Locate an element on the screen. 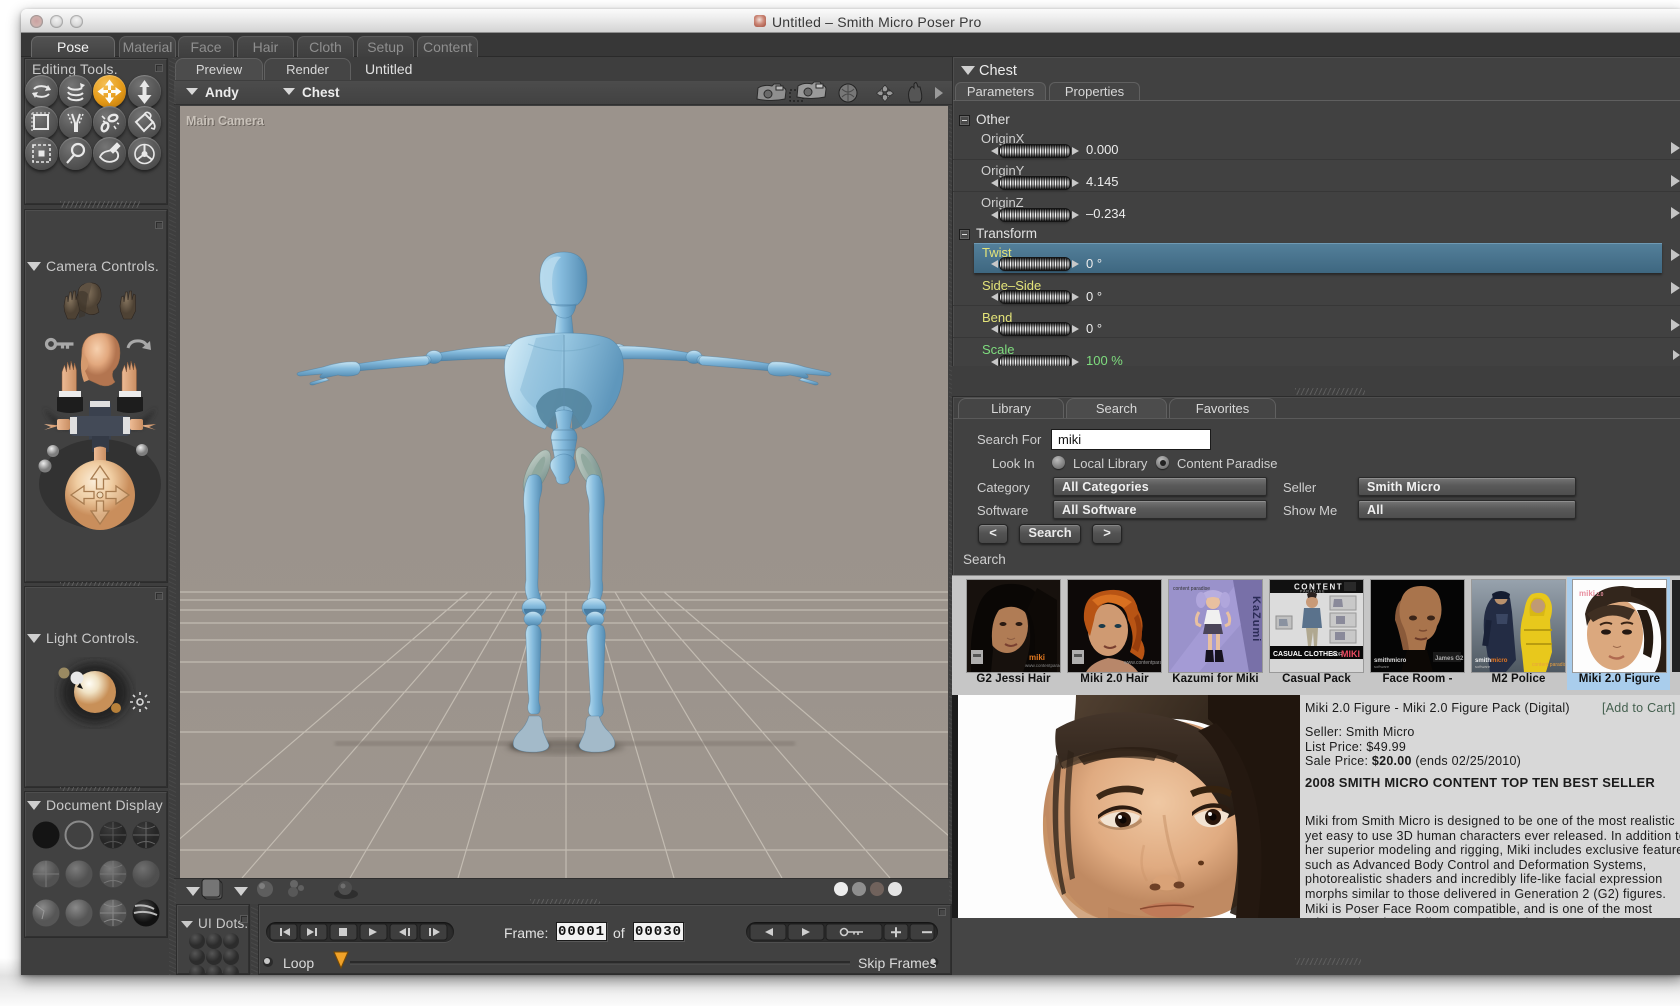 This screenshot has width=1680, height=1006. svg-text: James G2 is located at coordinates (1449, 659).